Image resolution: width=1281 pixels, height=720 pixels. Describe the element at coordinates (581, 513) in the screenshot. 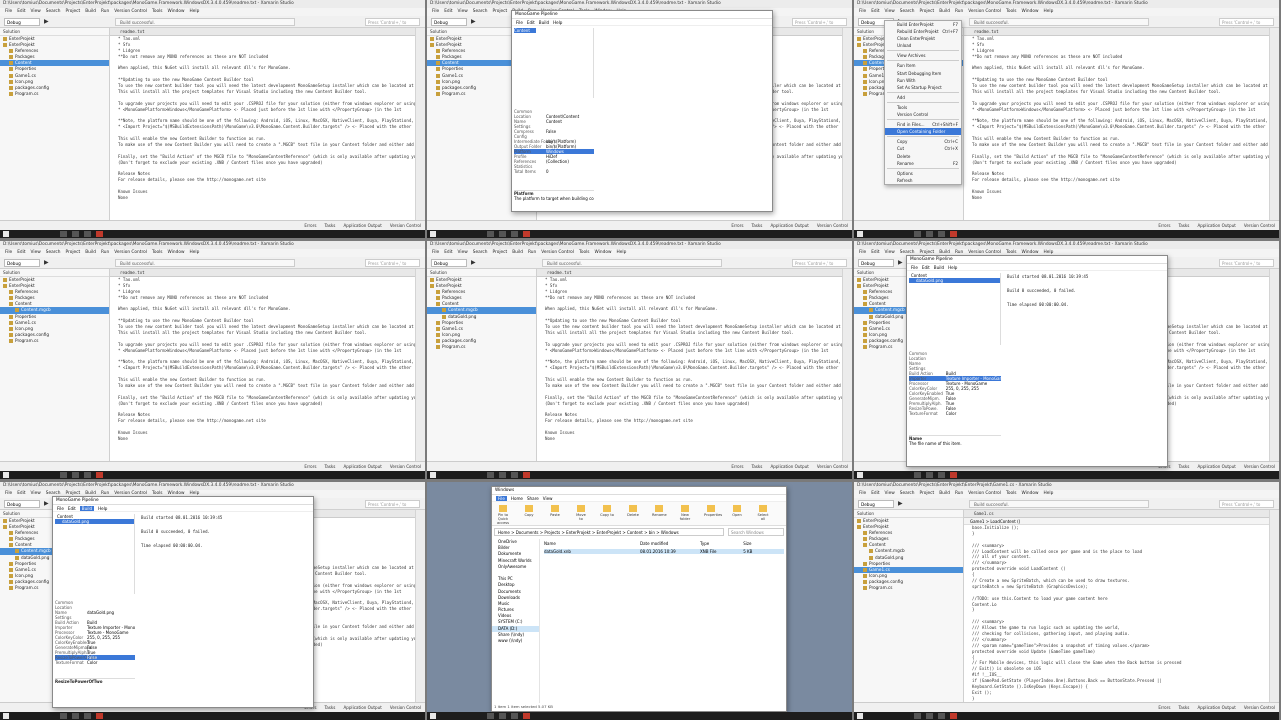

I see `ribbon-button: Move to` at that location.